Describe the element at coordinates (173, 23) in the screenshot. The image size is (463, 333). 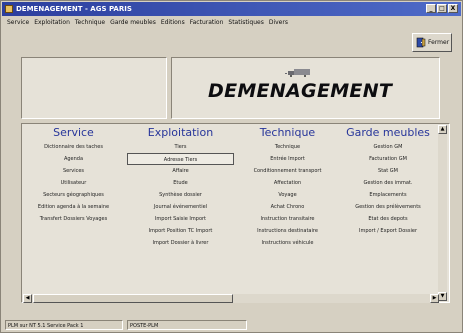
I see `menu-editions: Editions` at that location.